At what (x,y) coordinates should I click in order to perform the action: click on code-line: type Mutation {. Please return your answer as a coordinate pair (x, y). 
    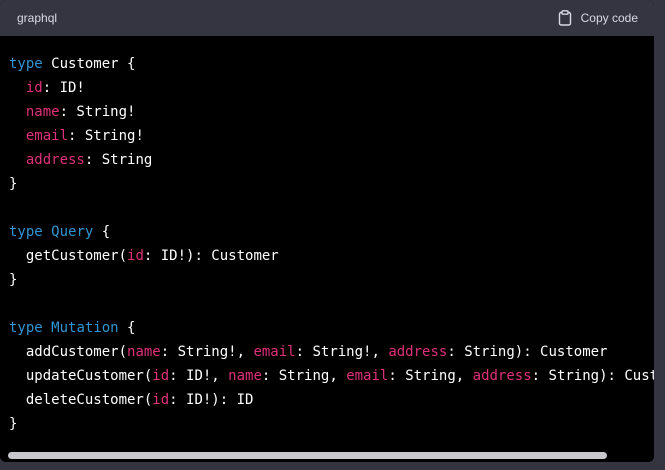
    Looking at the image, I should click on (331, 328).